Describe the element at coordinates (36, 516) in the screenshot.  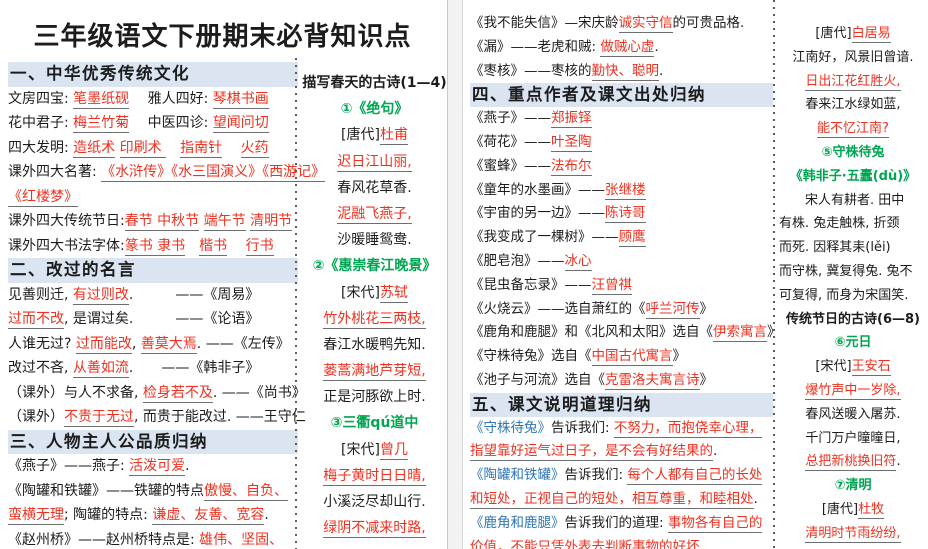
I see `highlighted-term: 蛮横无理` at that location.